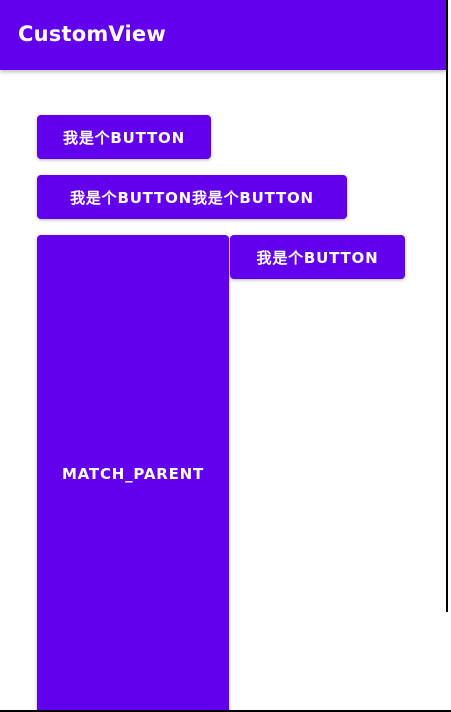  Describe the element at coordinates (192, 197) in the screenshot. I see `button-2: 我是个BUTTON我是个BUTTON` at that location.